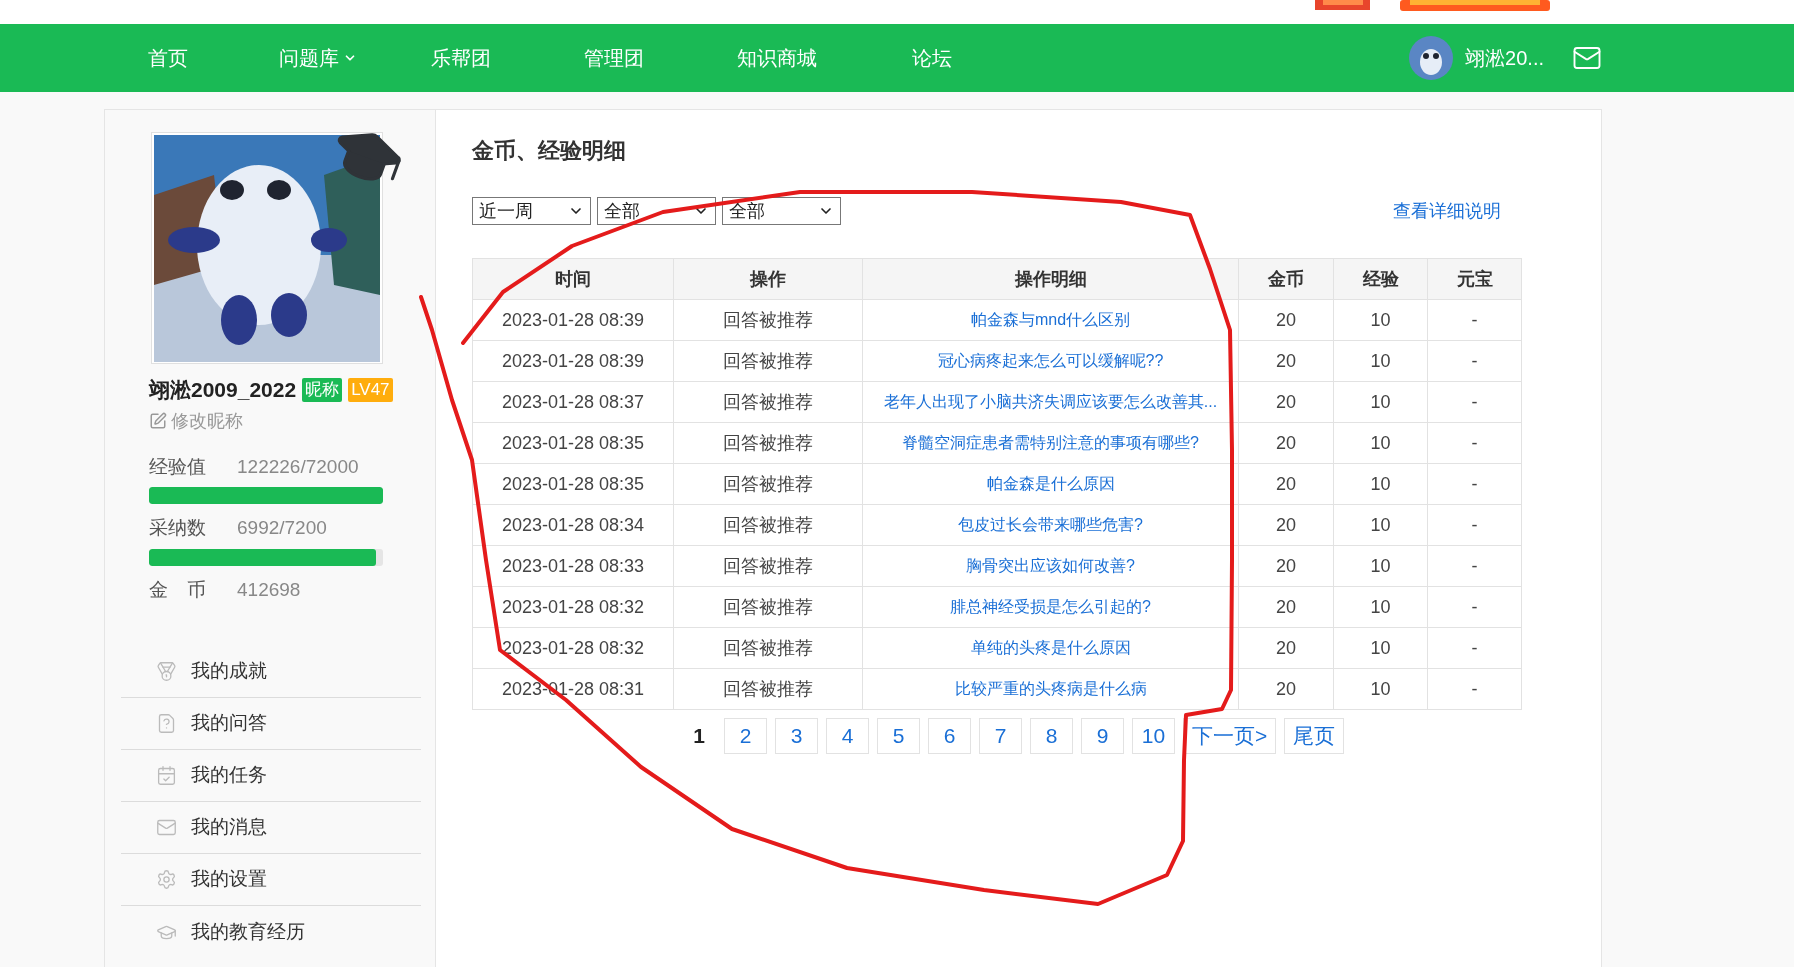  Describe the element at coordinates (166, 879) in the screenshot. I see `settings-icon` at that location.